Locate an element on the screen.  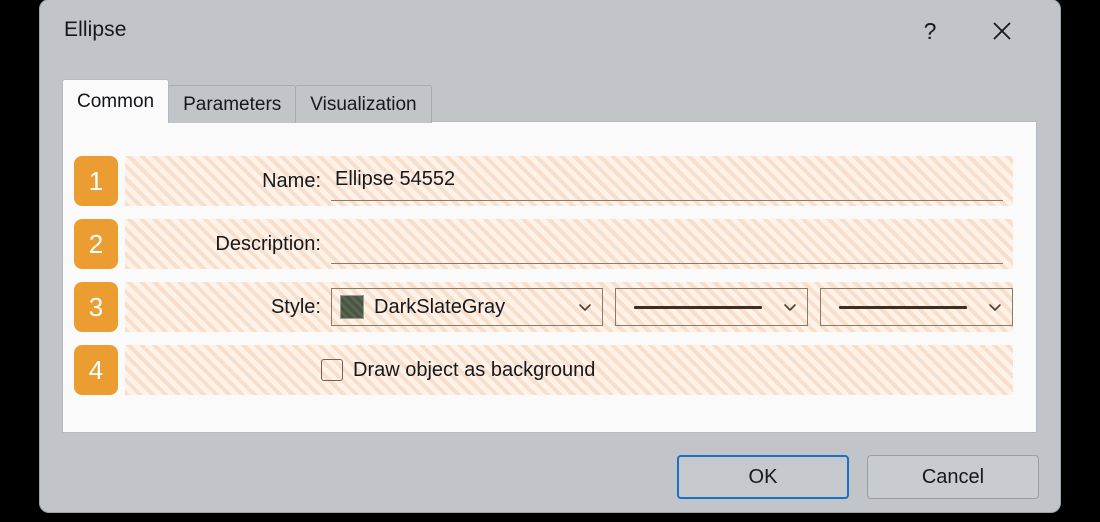
row-draw-as-background: 4 Draw object as background is located at coordinates (543, 370).